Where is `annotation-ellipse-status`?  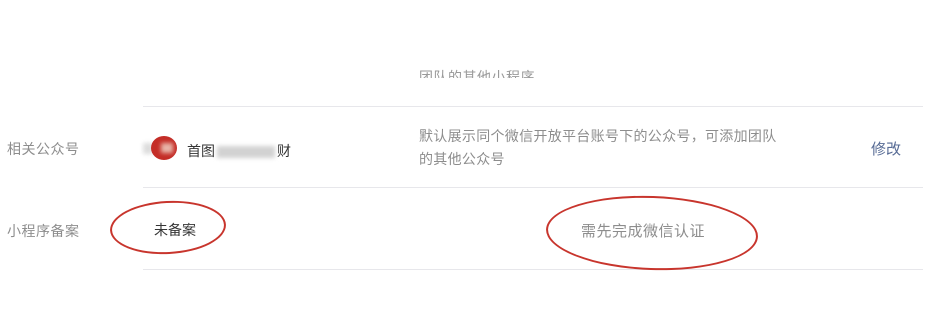
annotation-ellipse-status is located at coordinates (168, 227).